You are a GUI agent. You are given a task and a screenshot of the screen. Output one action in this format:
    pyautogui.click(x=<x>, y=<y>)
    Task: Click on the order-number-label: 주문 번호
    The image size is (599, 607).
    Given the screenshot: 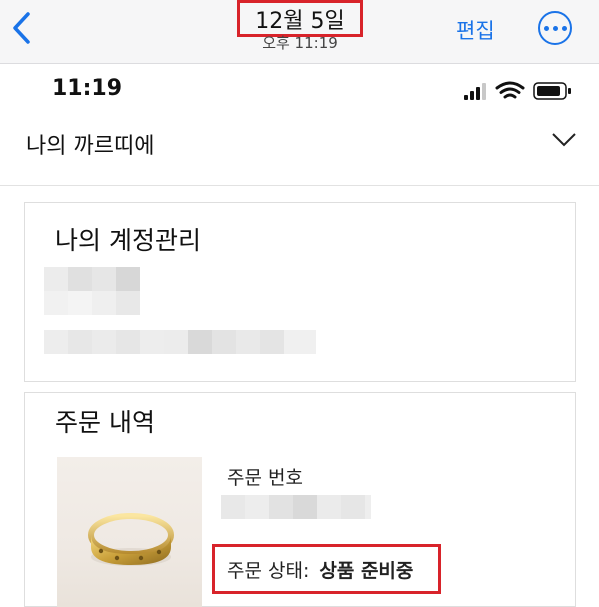 What is the action you would take?
    pyautogui.click(x=265, y=478)
    